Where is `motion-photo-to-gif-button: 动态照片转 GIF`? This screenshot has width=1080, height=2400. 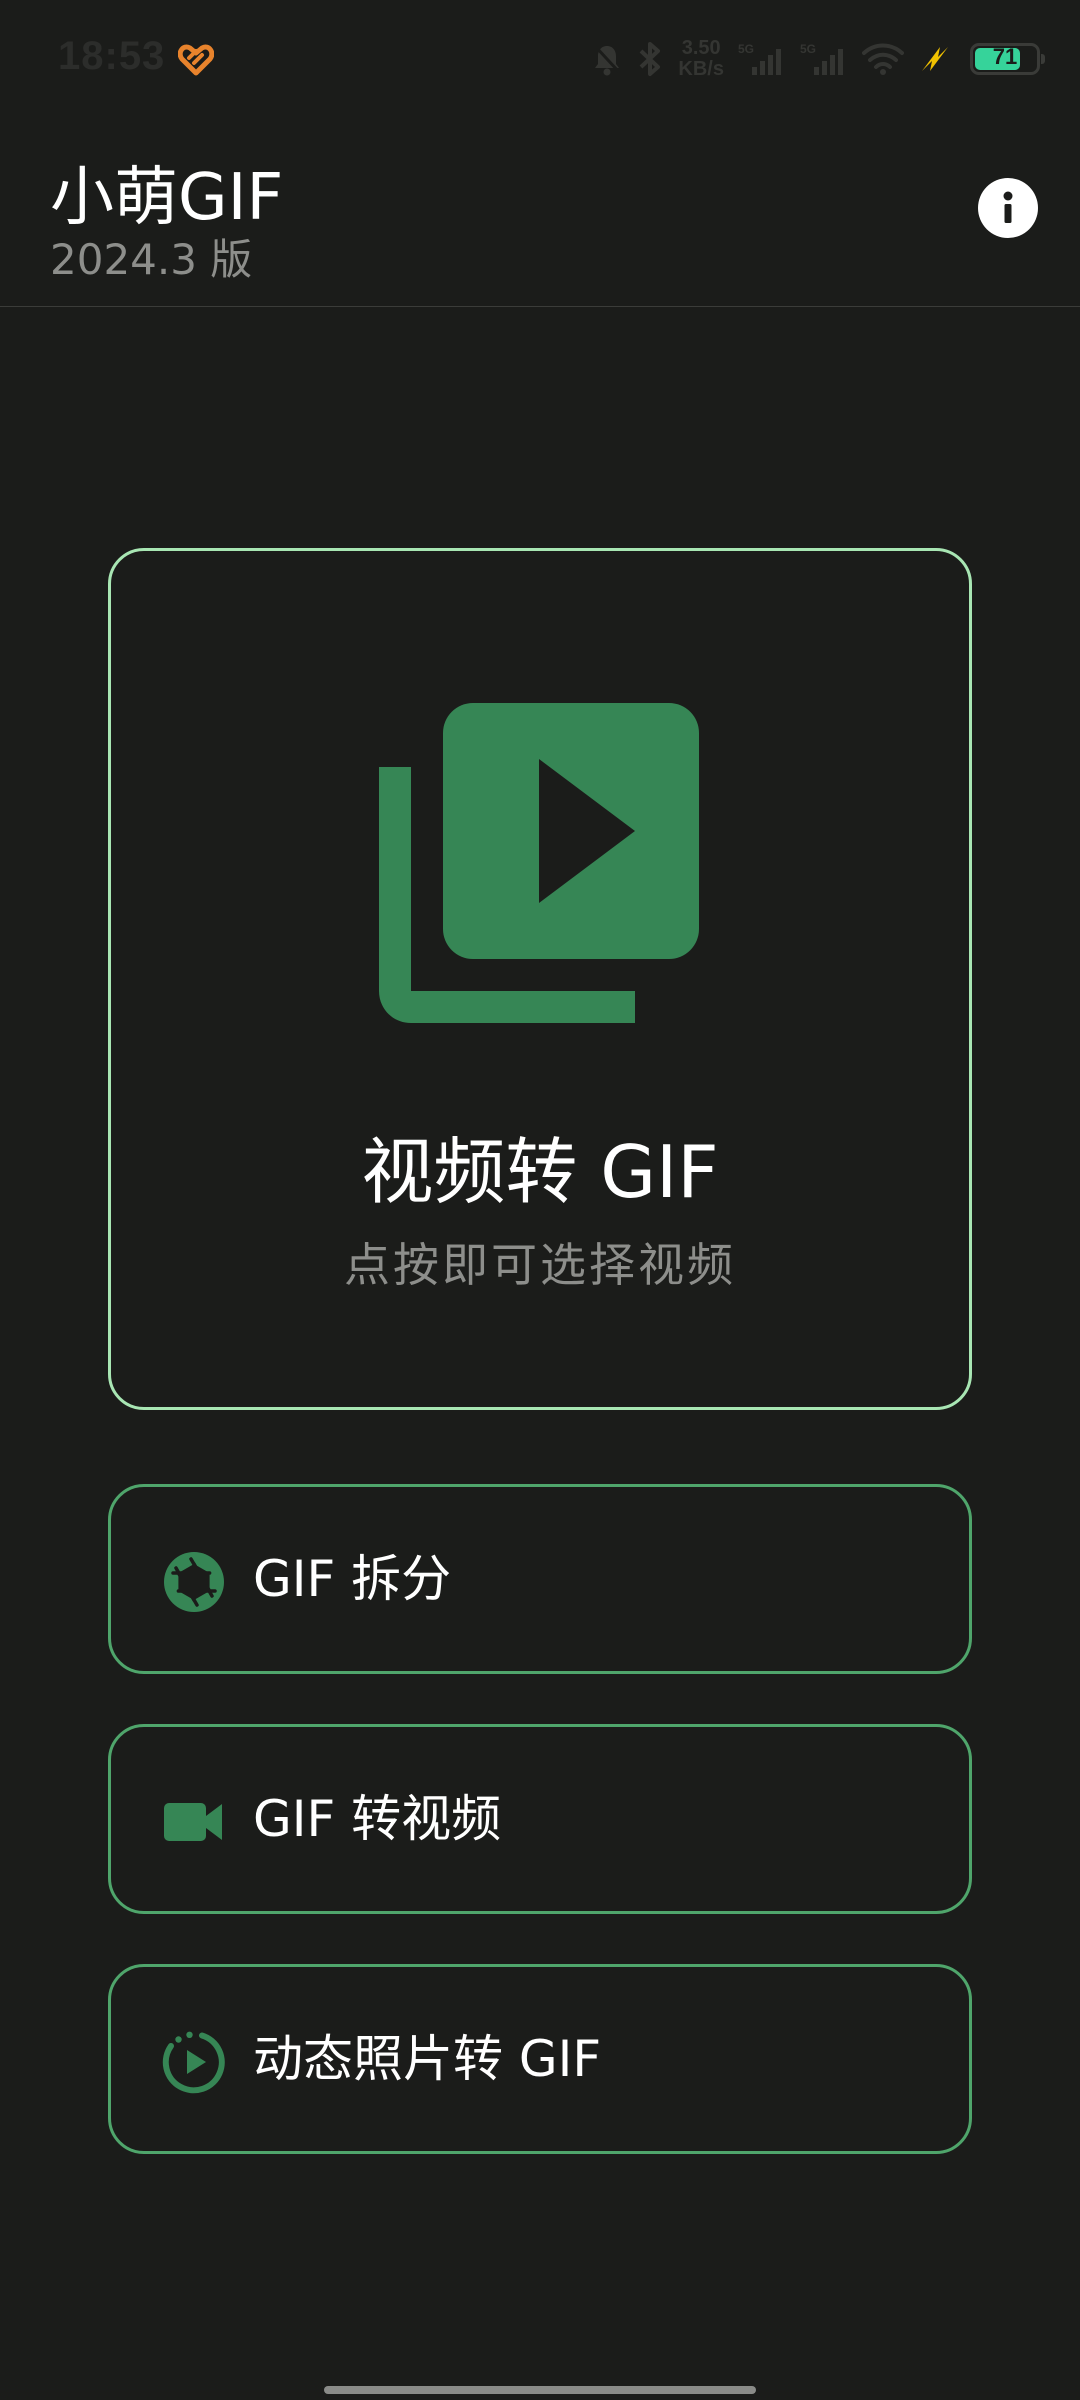
motion-photo-to-gif-button: 动态照片转 GIF is located at coordinates (540, 2059).